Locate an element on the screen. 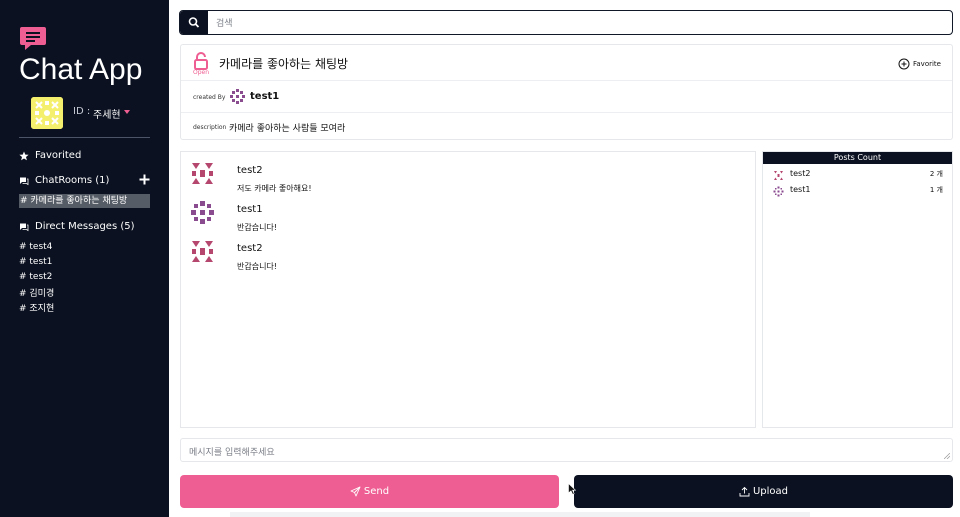  creator-name: test1 is located at coordinates (265, 96).